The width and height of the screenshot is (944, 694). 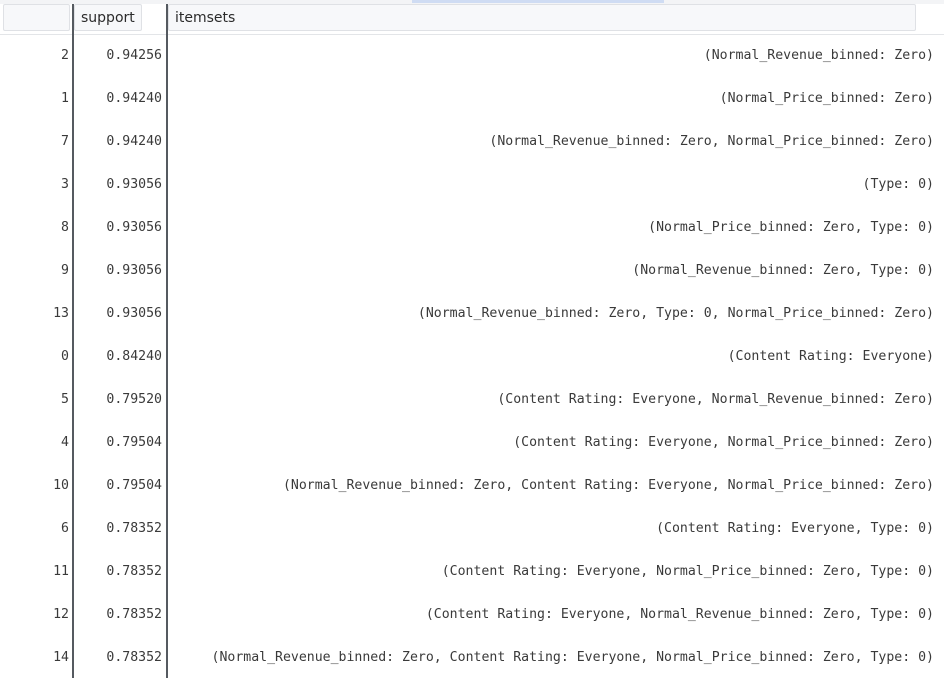 What do you see at coordinates (61, 313) in the screenshot?
I see `row-index: 13` at bounding box center [61, 313].